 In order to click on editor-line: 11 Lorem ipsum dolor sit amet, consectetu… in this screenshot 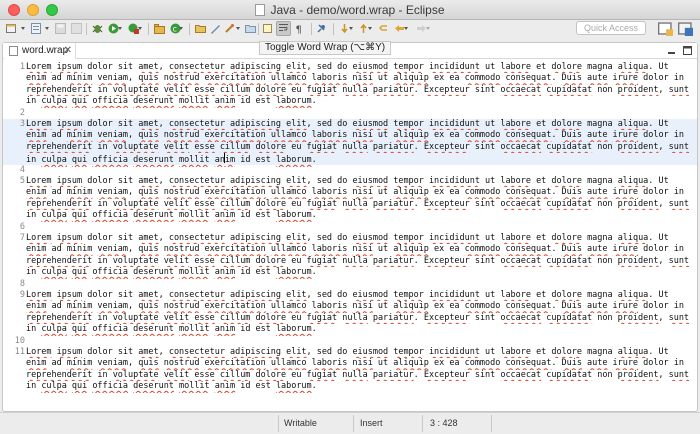, I will do `click(350, 370)`.